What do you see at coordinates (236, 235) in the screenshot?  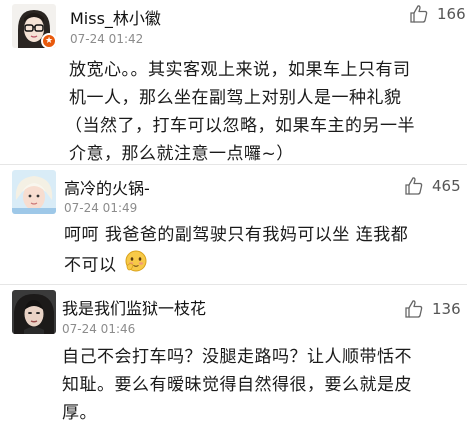 I see `comment-line: 呵呵 我爸爸的副驾驶只有我妈可以坐 连我都` at bounding box center [236, 235].